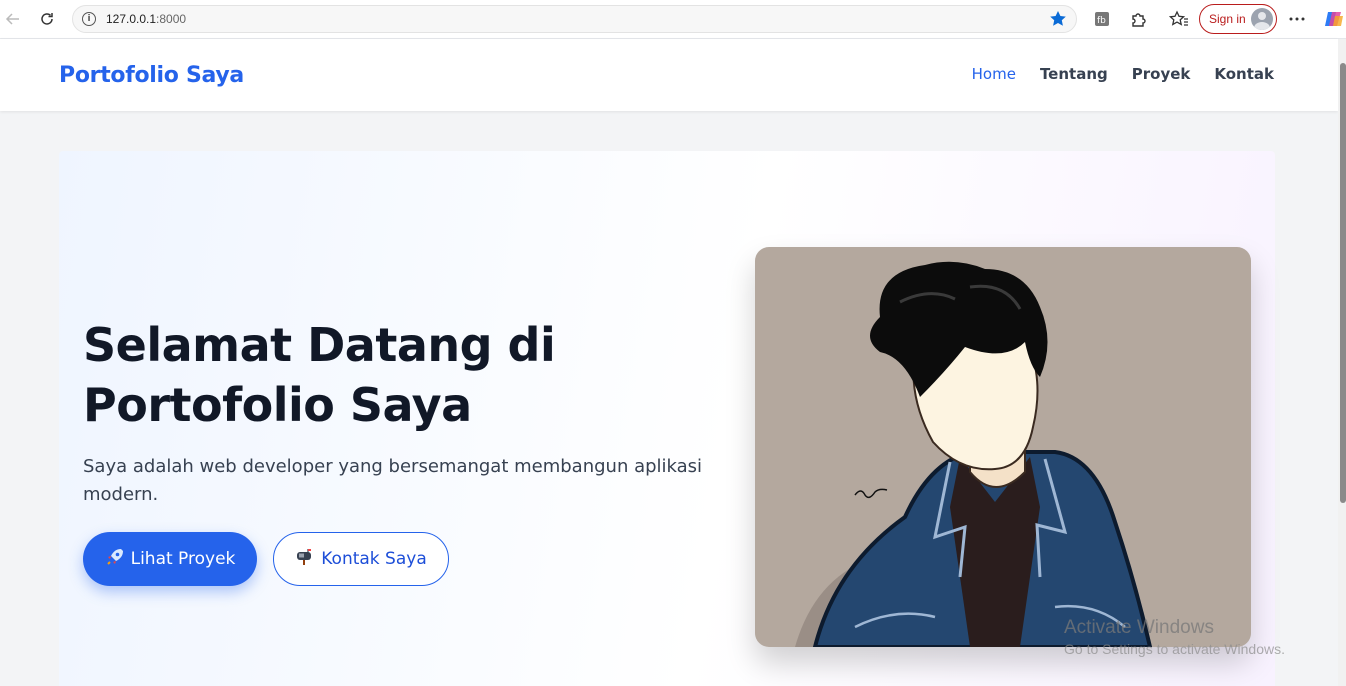  I want to click on site-info-icon: i, so click(89, 19).